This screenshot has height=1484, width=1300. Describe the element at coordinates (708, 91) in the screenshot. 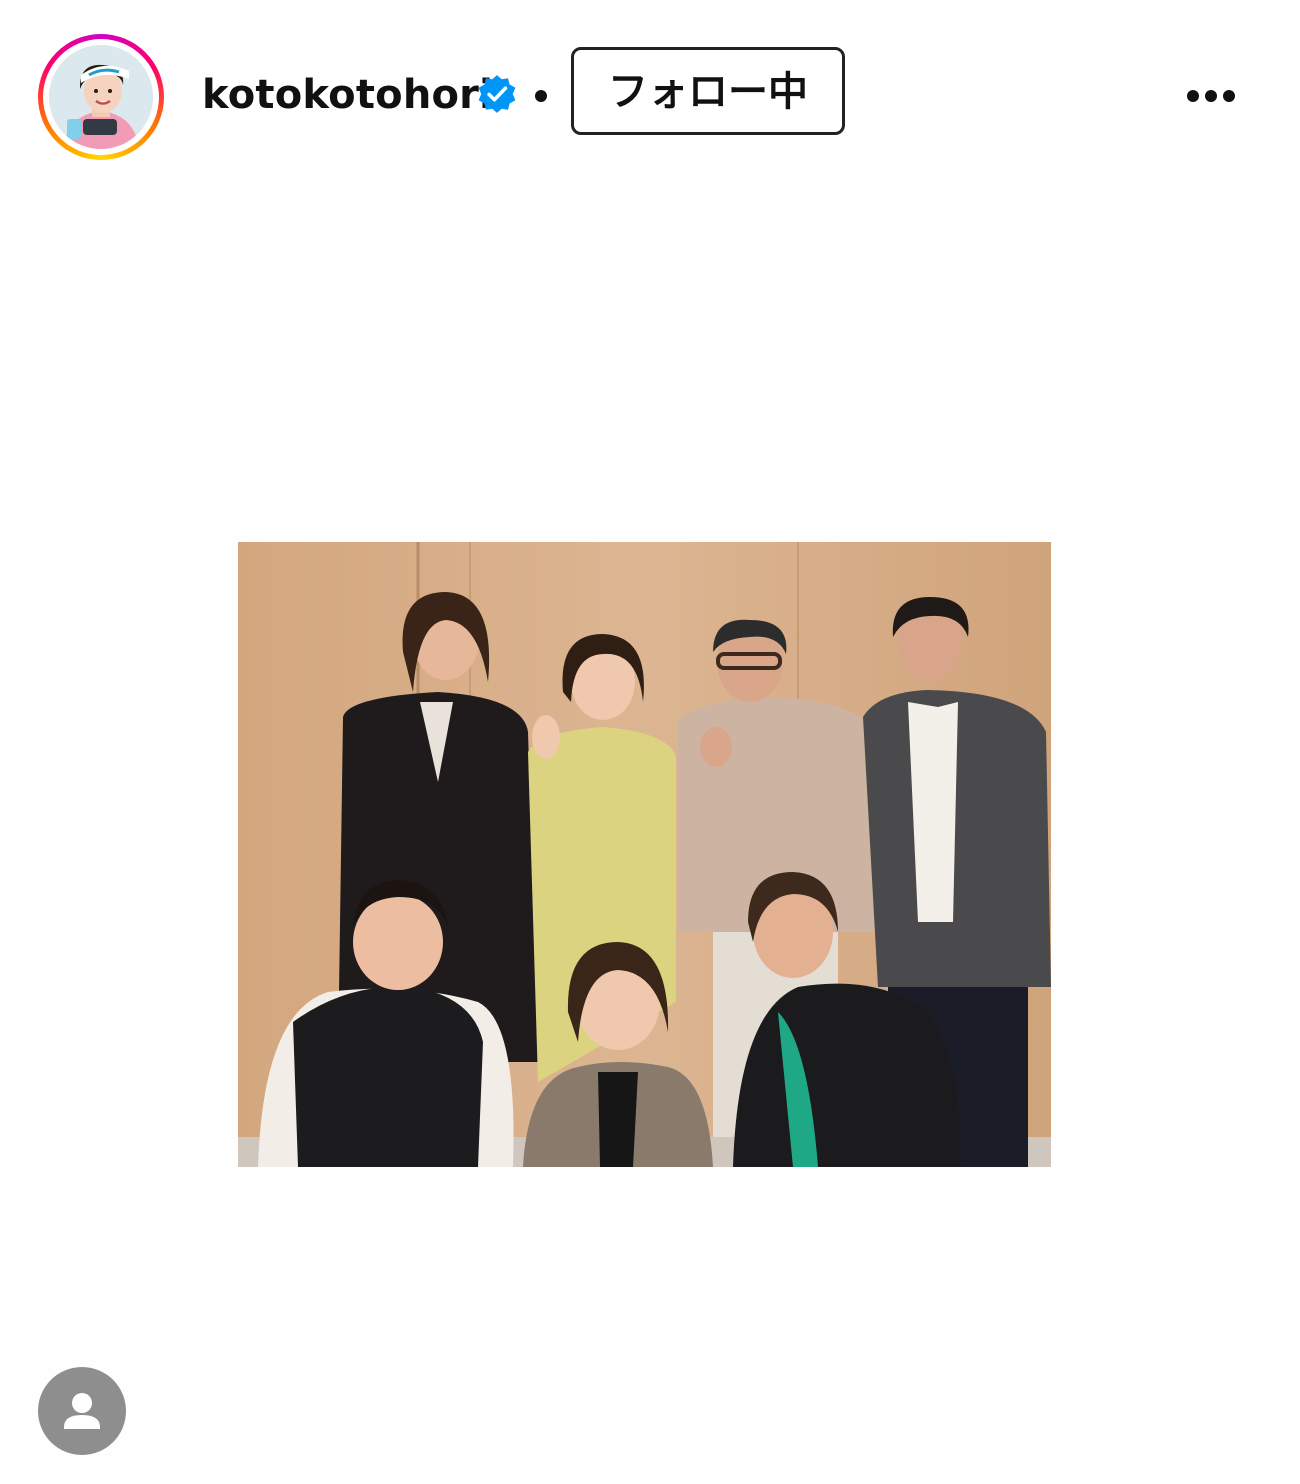

I see `following-button: フォロー中` at that location.